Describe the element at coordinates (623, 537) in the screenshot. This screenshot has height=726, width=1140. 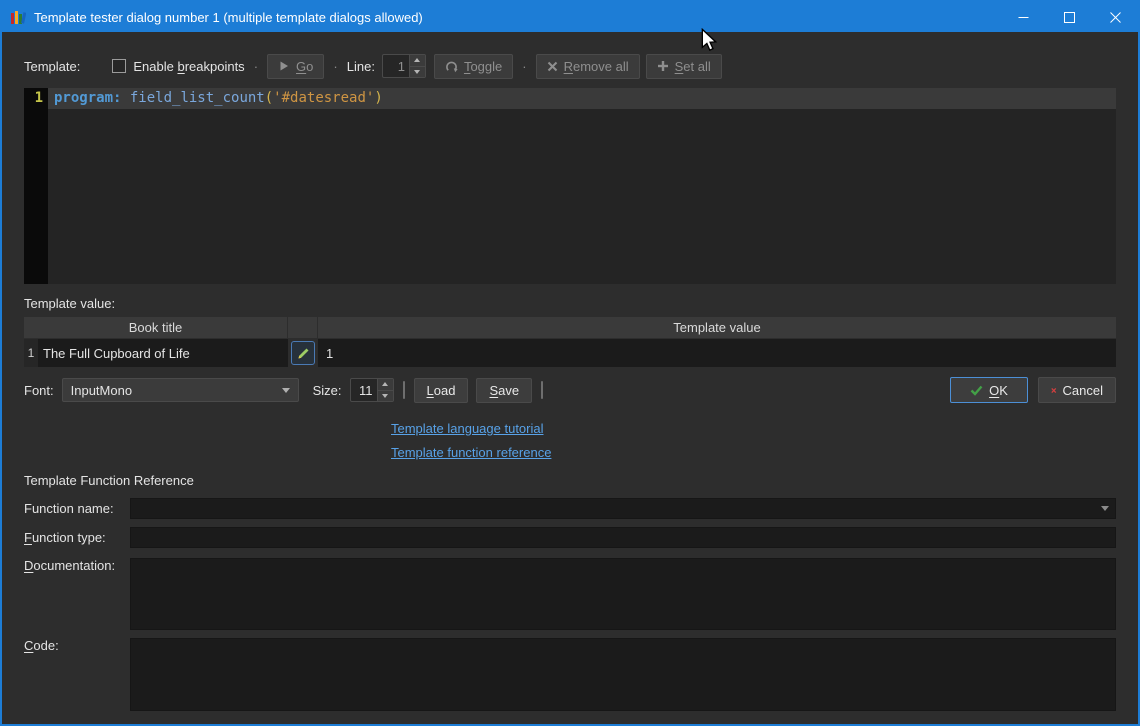
I see `function-type-field` at that location.